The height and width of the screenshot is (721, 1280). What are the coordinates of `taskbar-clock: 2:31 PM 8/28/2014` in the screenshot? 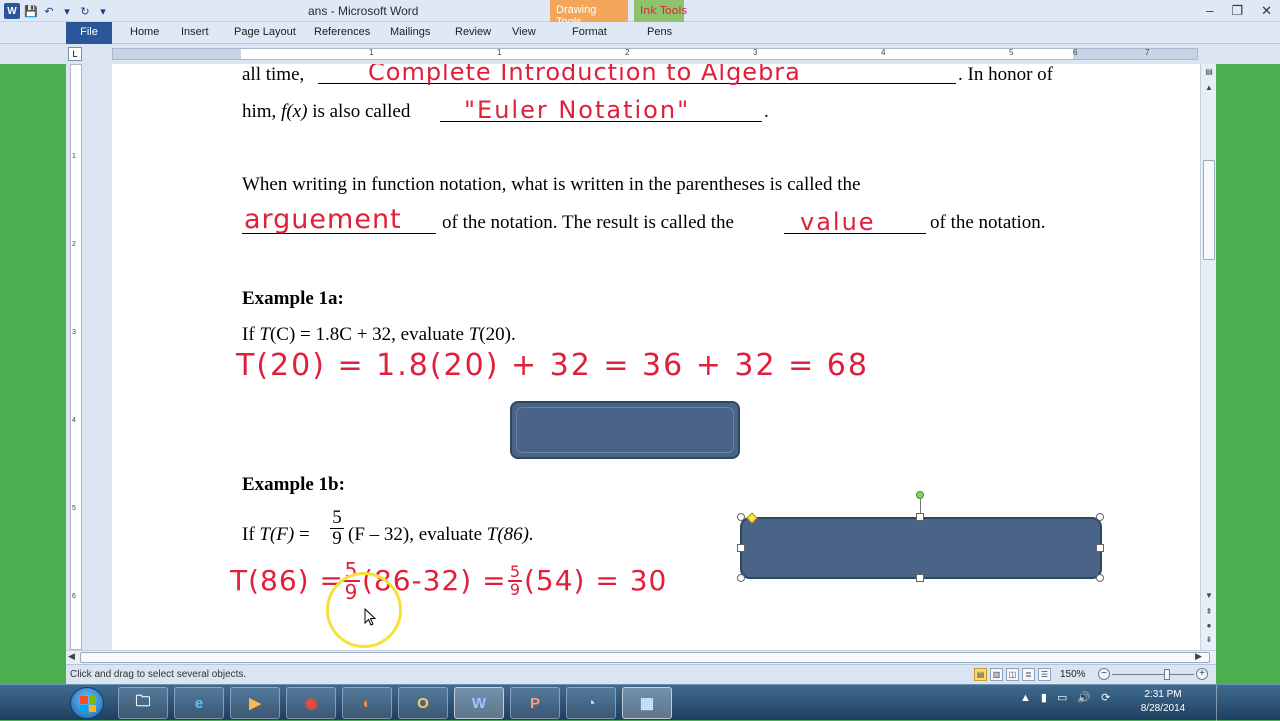 It's located at (1163, 702).